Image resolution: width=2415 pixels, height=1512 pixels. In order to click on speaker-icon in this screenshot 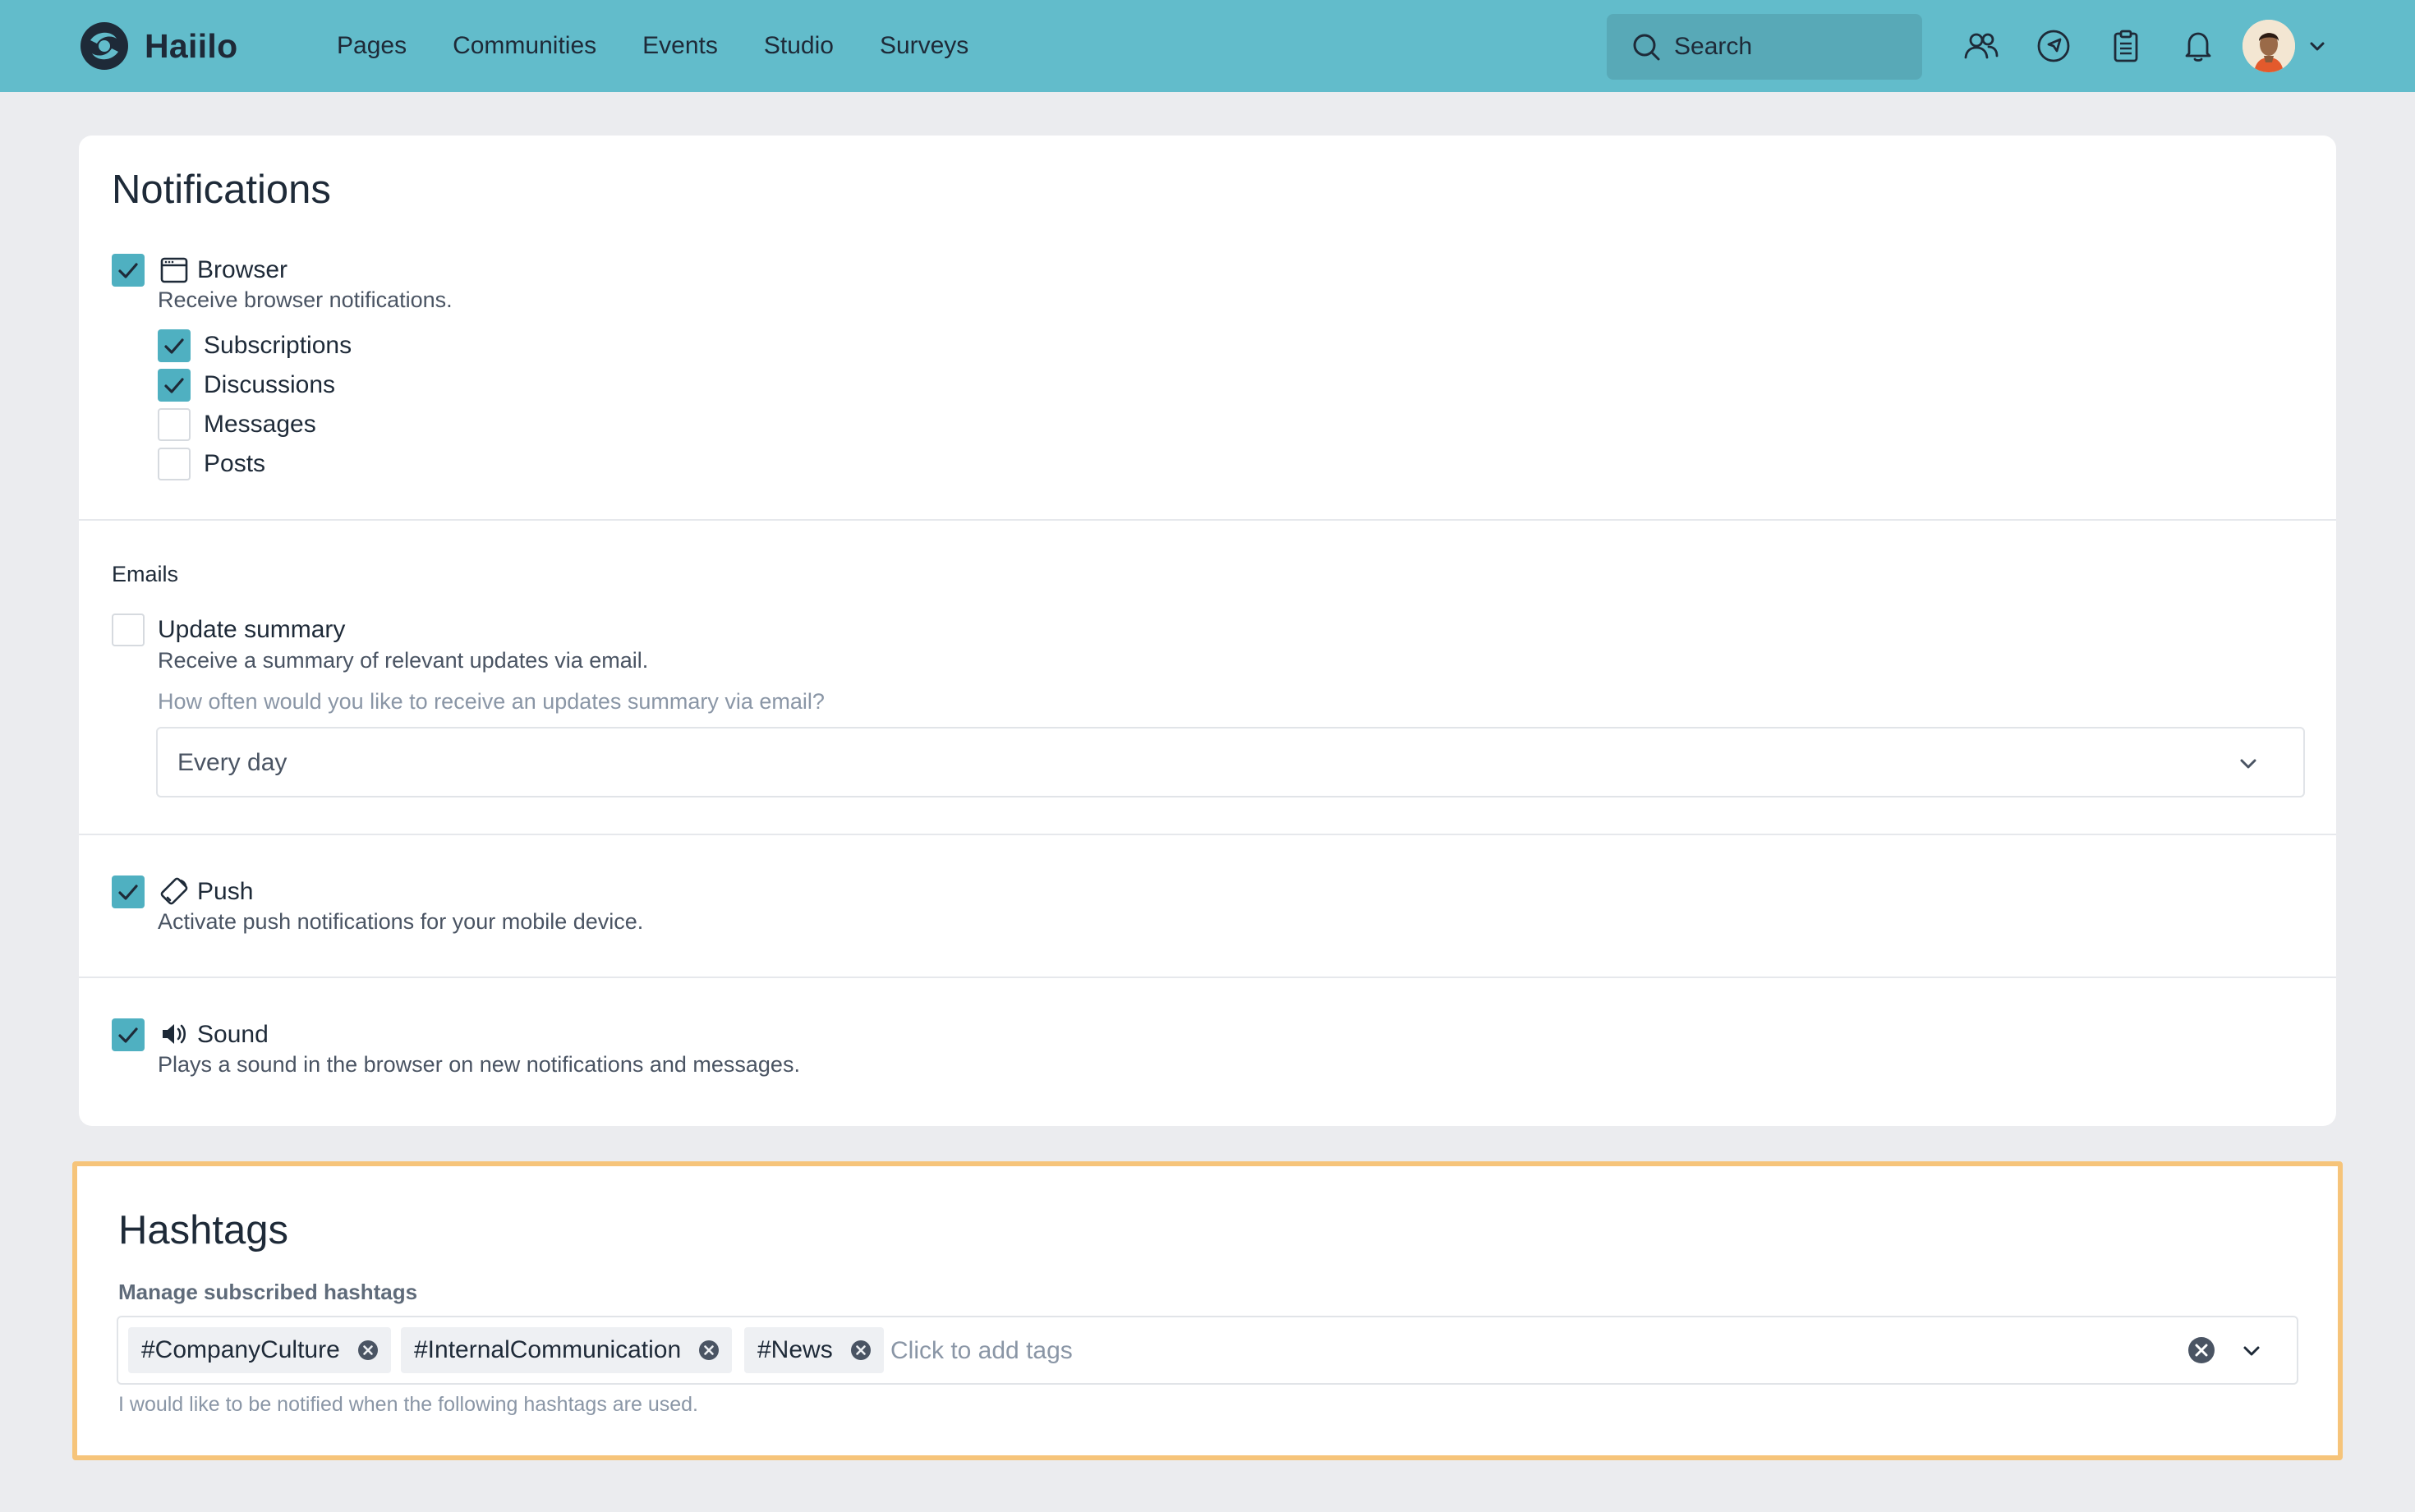, I will do `click(174, 1034)`.